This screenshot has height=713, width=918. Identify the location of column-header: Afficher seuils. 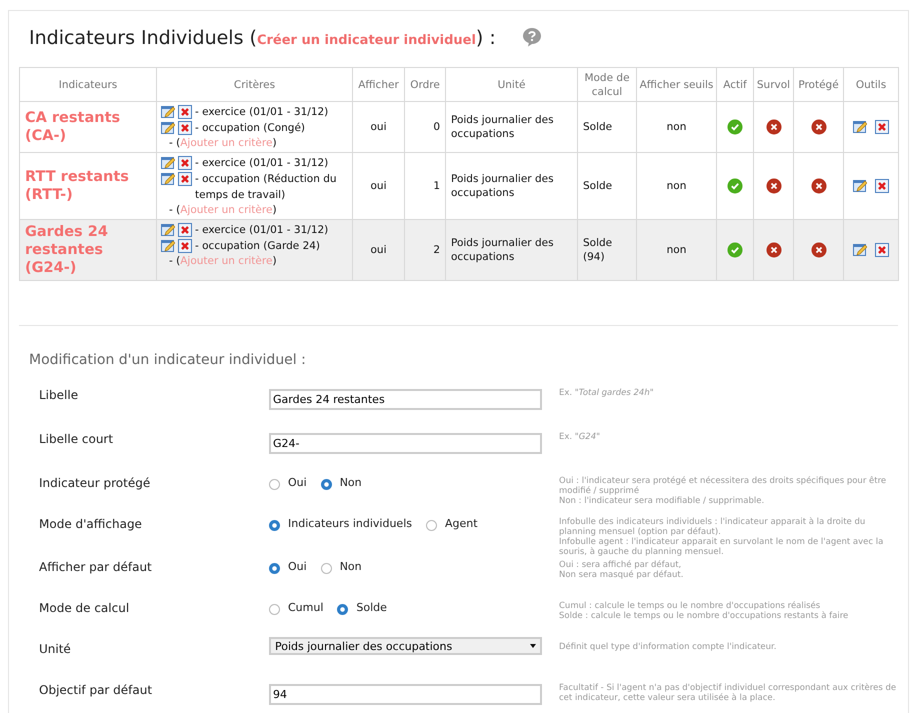
(677, 84).